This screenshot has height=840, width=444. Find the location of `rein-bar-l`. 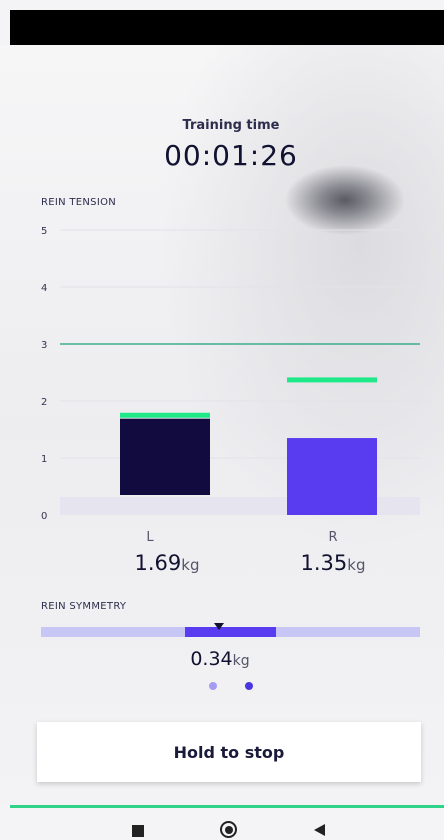

rein-bar-l is located at coordinates (165, 456).